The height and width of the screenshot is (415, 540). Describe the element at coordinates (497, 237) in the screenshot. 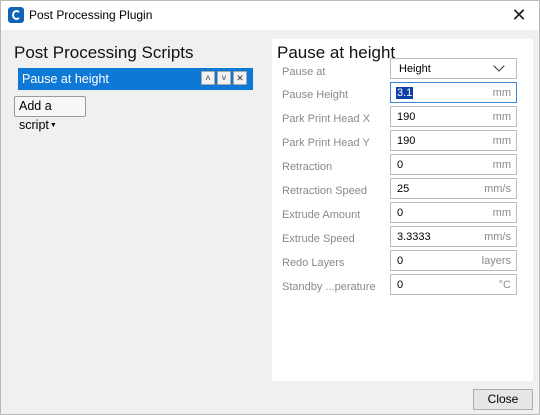

I see `extrude-speed-unit: mm/s` at that location.